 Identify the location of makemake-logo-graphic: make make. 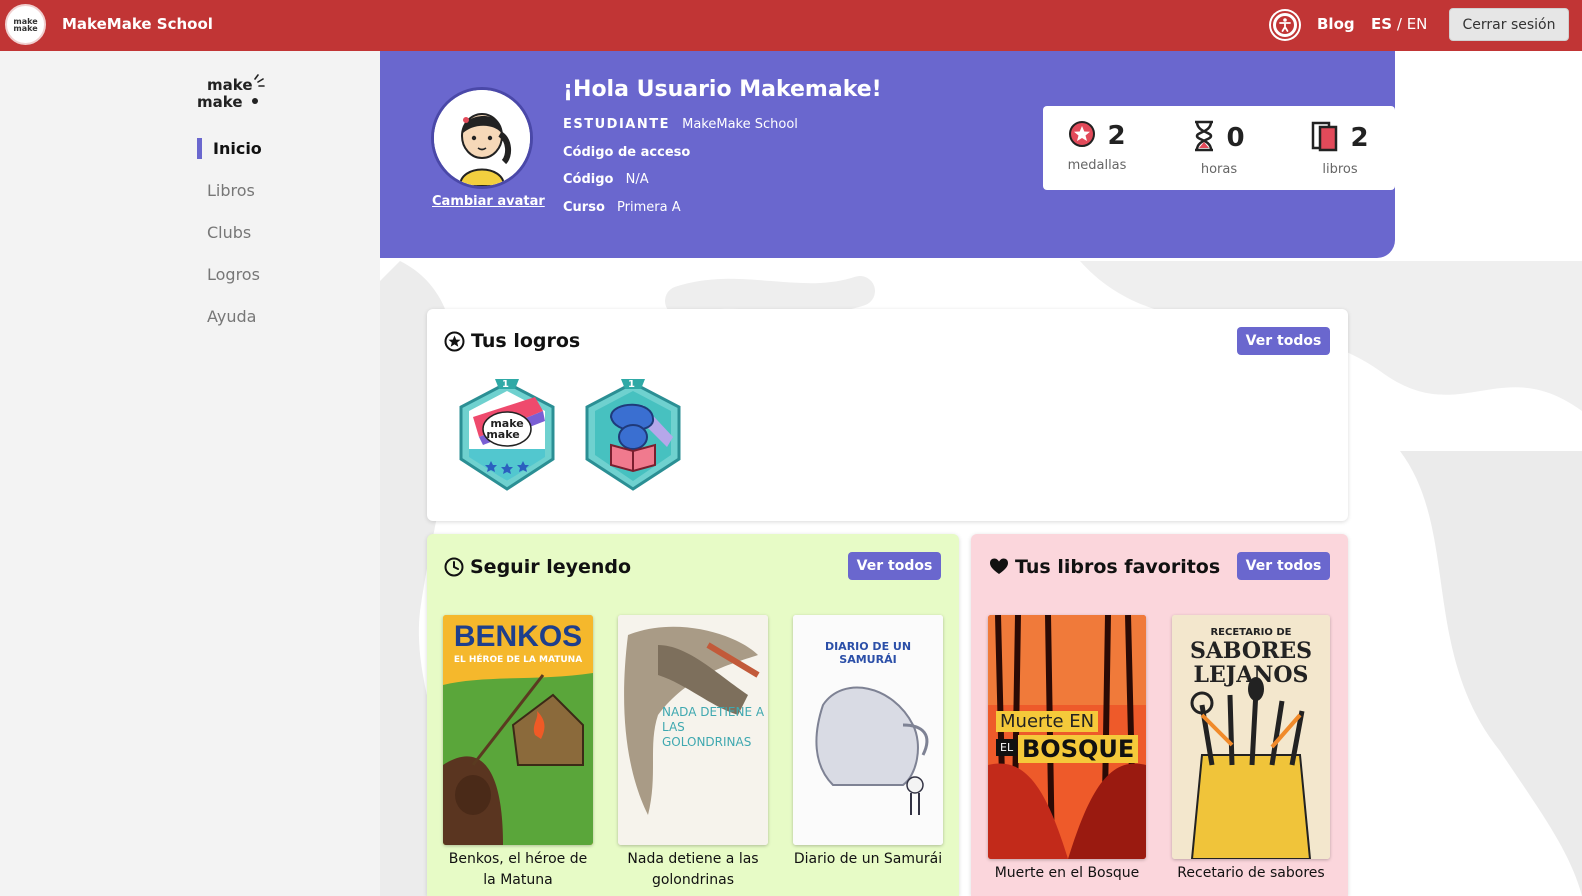
(231, 92).